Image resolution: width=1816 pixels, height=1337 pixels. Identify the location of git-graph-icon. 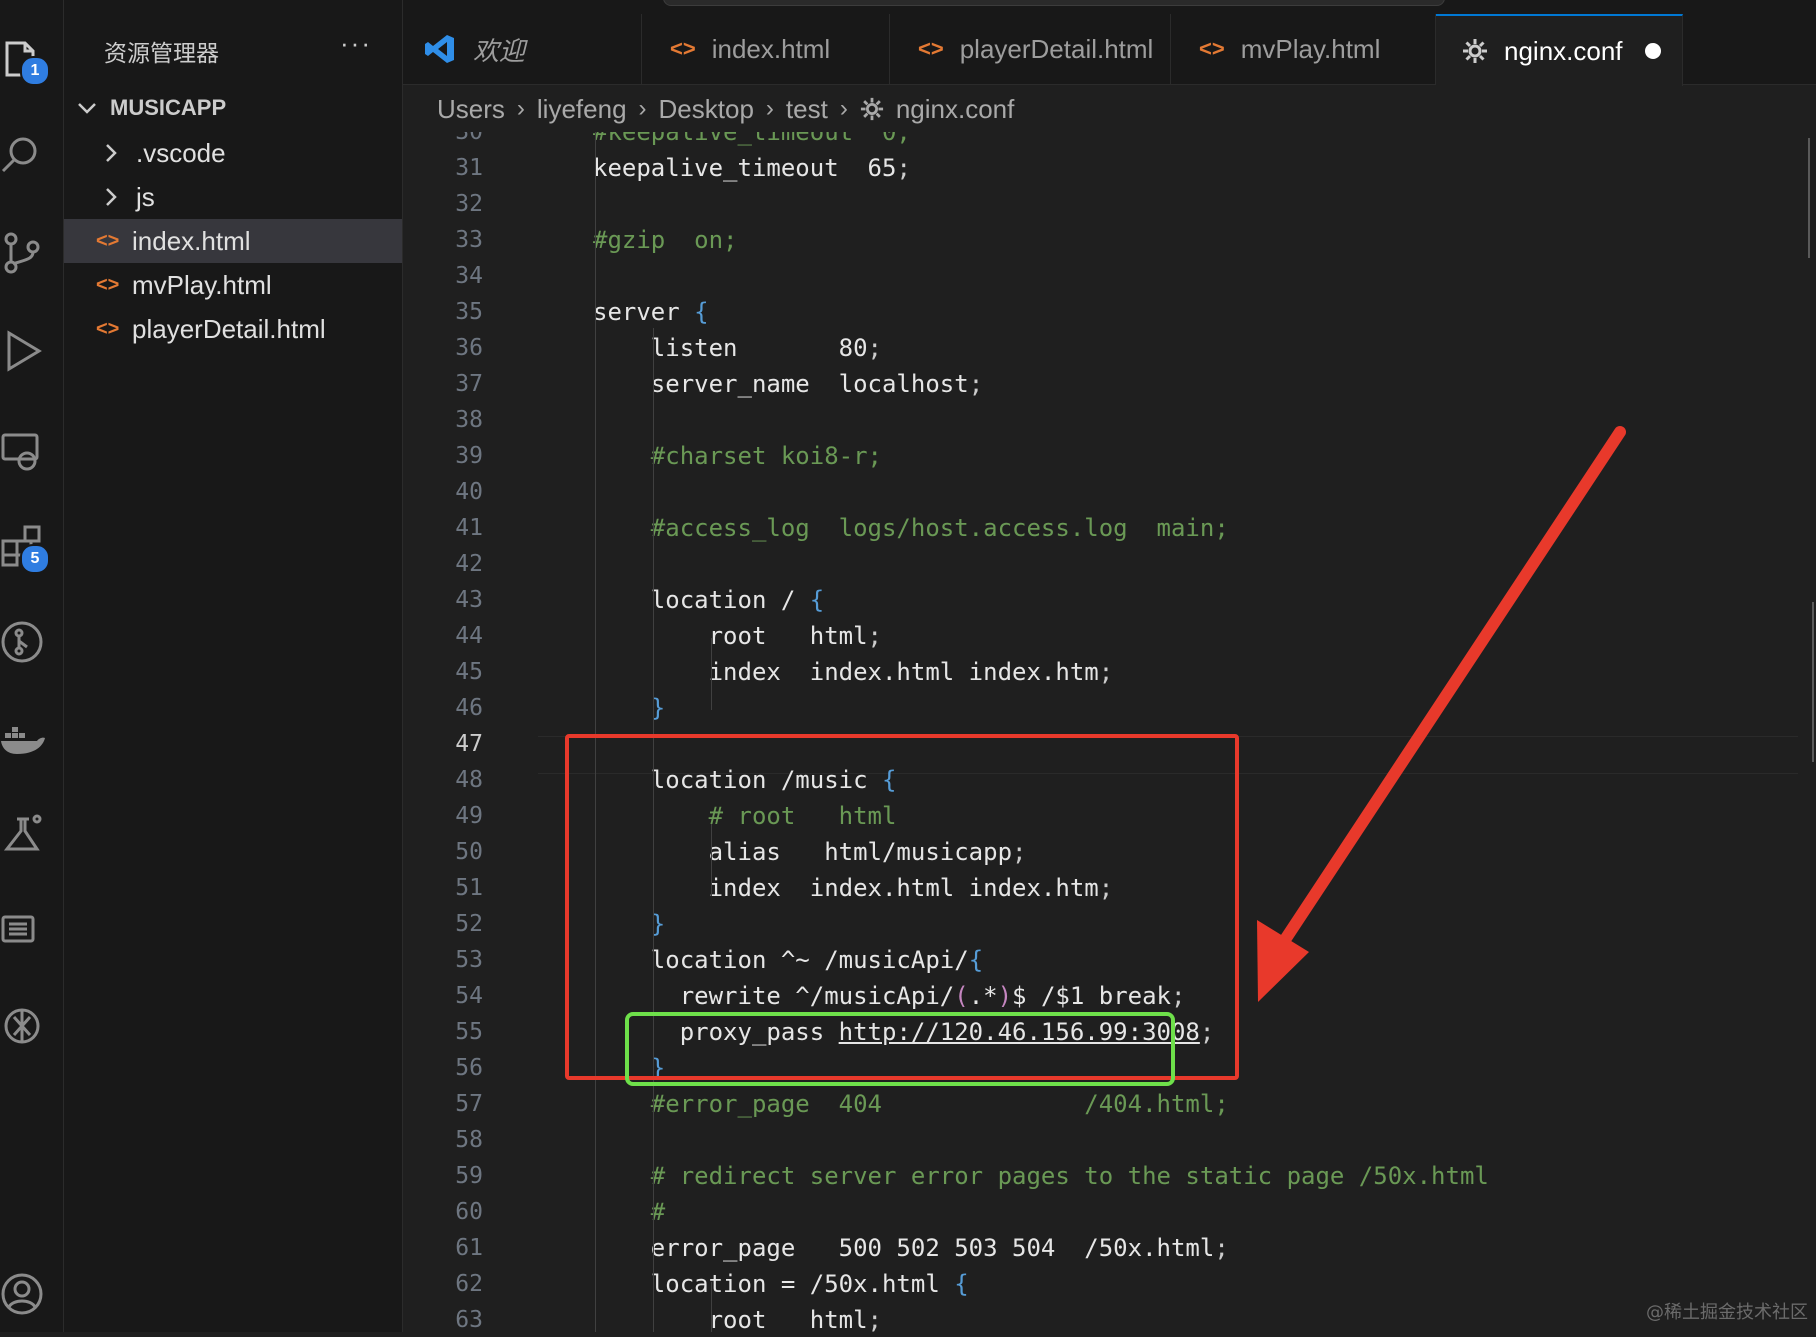
(24, 642).